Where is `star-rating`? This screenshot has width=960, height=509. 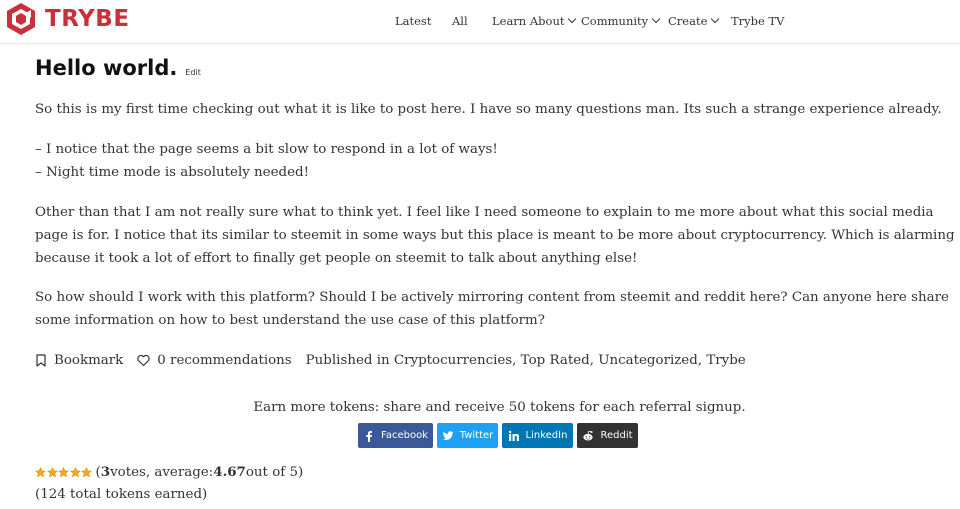
star-rating is located at coordinates (64, 472).